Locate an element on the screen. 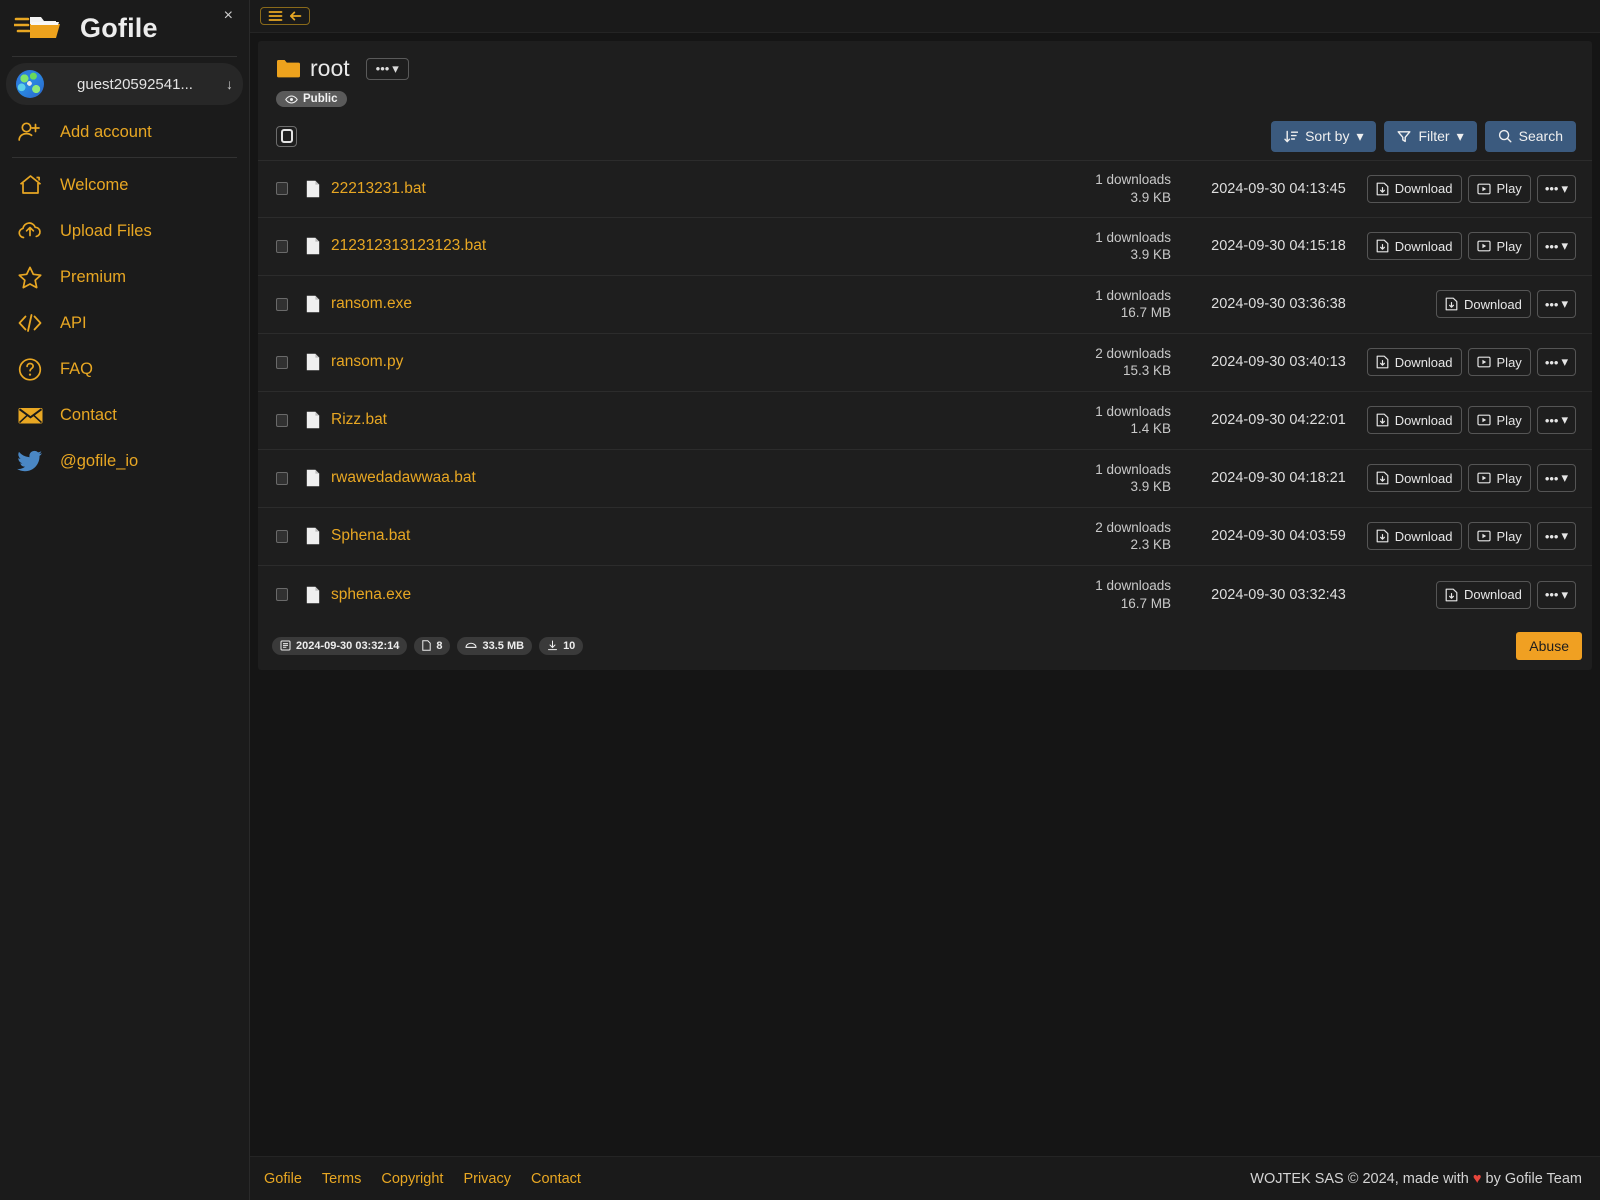 This screenshot has height=1200, width=1600. file-name-link: rwawedadawwaa.bat is located at coordinates (403, 478).